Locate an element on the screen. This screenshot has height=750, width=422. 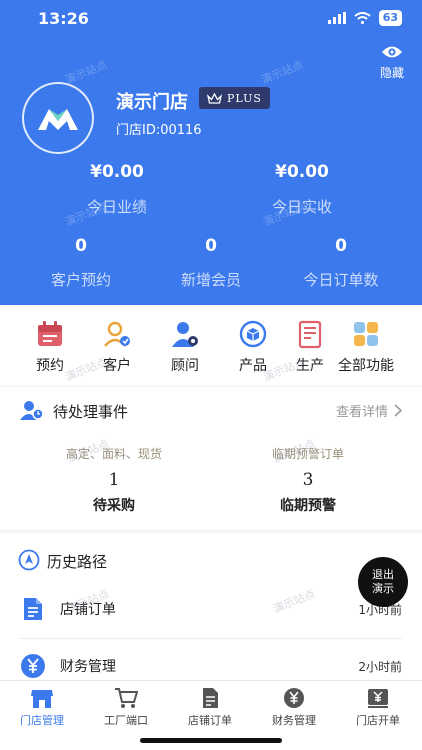
quick-item-product: 产品 is located at coordinates (253, 347).